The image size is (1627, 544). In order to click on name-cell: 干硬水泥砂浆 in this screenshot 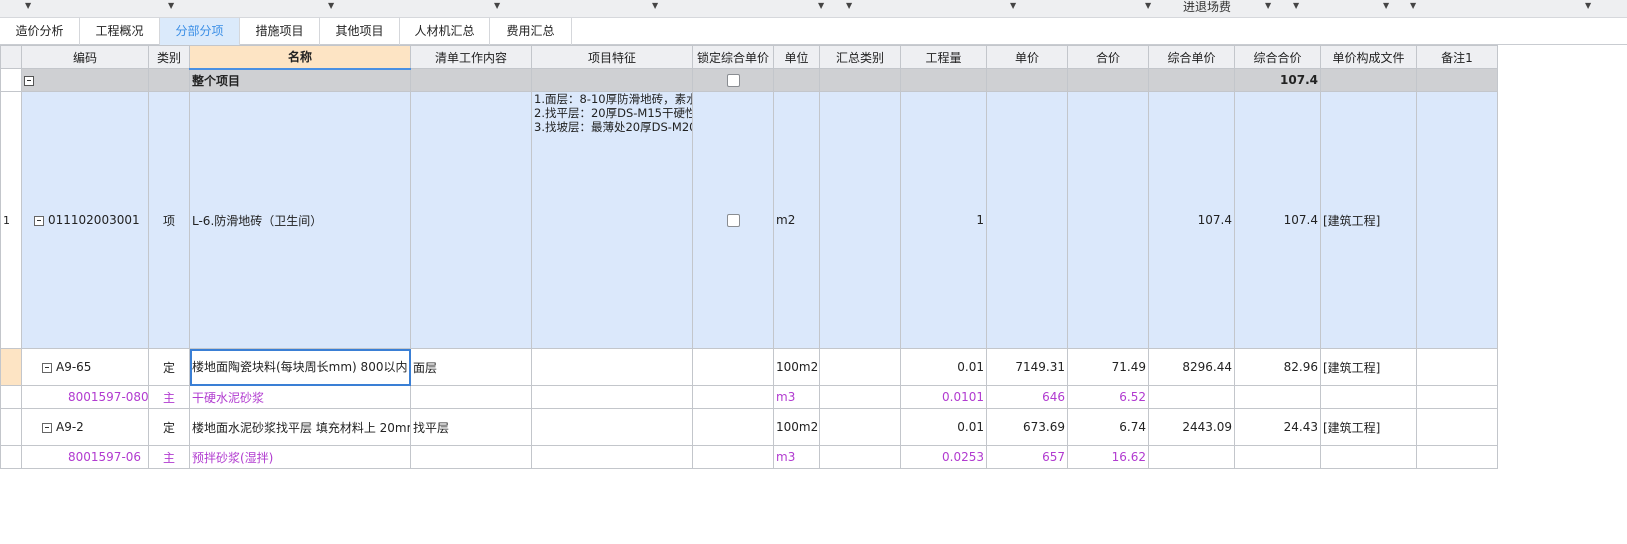, I will do `click(300, 397)`.